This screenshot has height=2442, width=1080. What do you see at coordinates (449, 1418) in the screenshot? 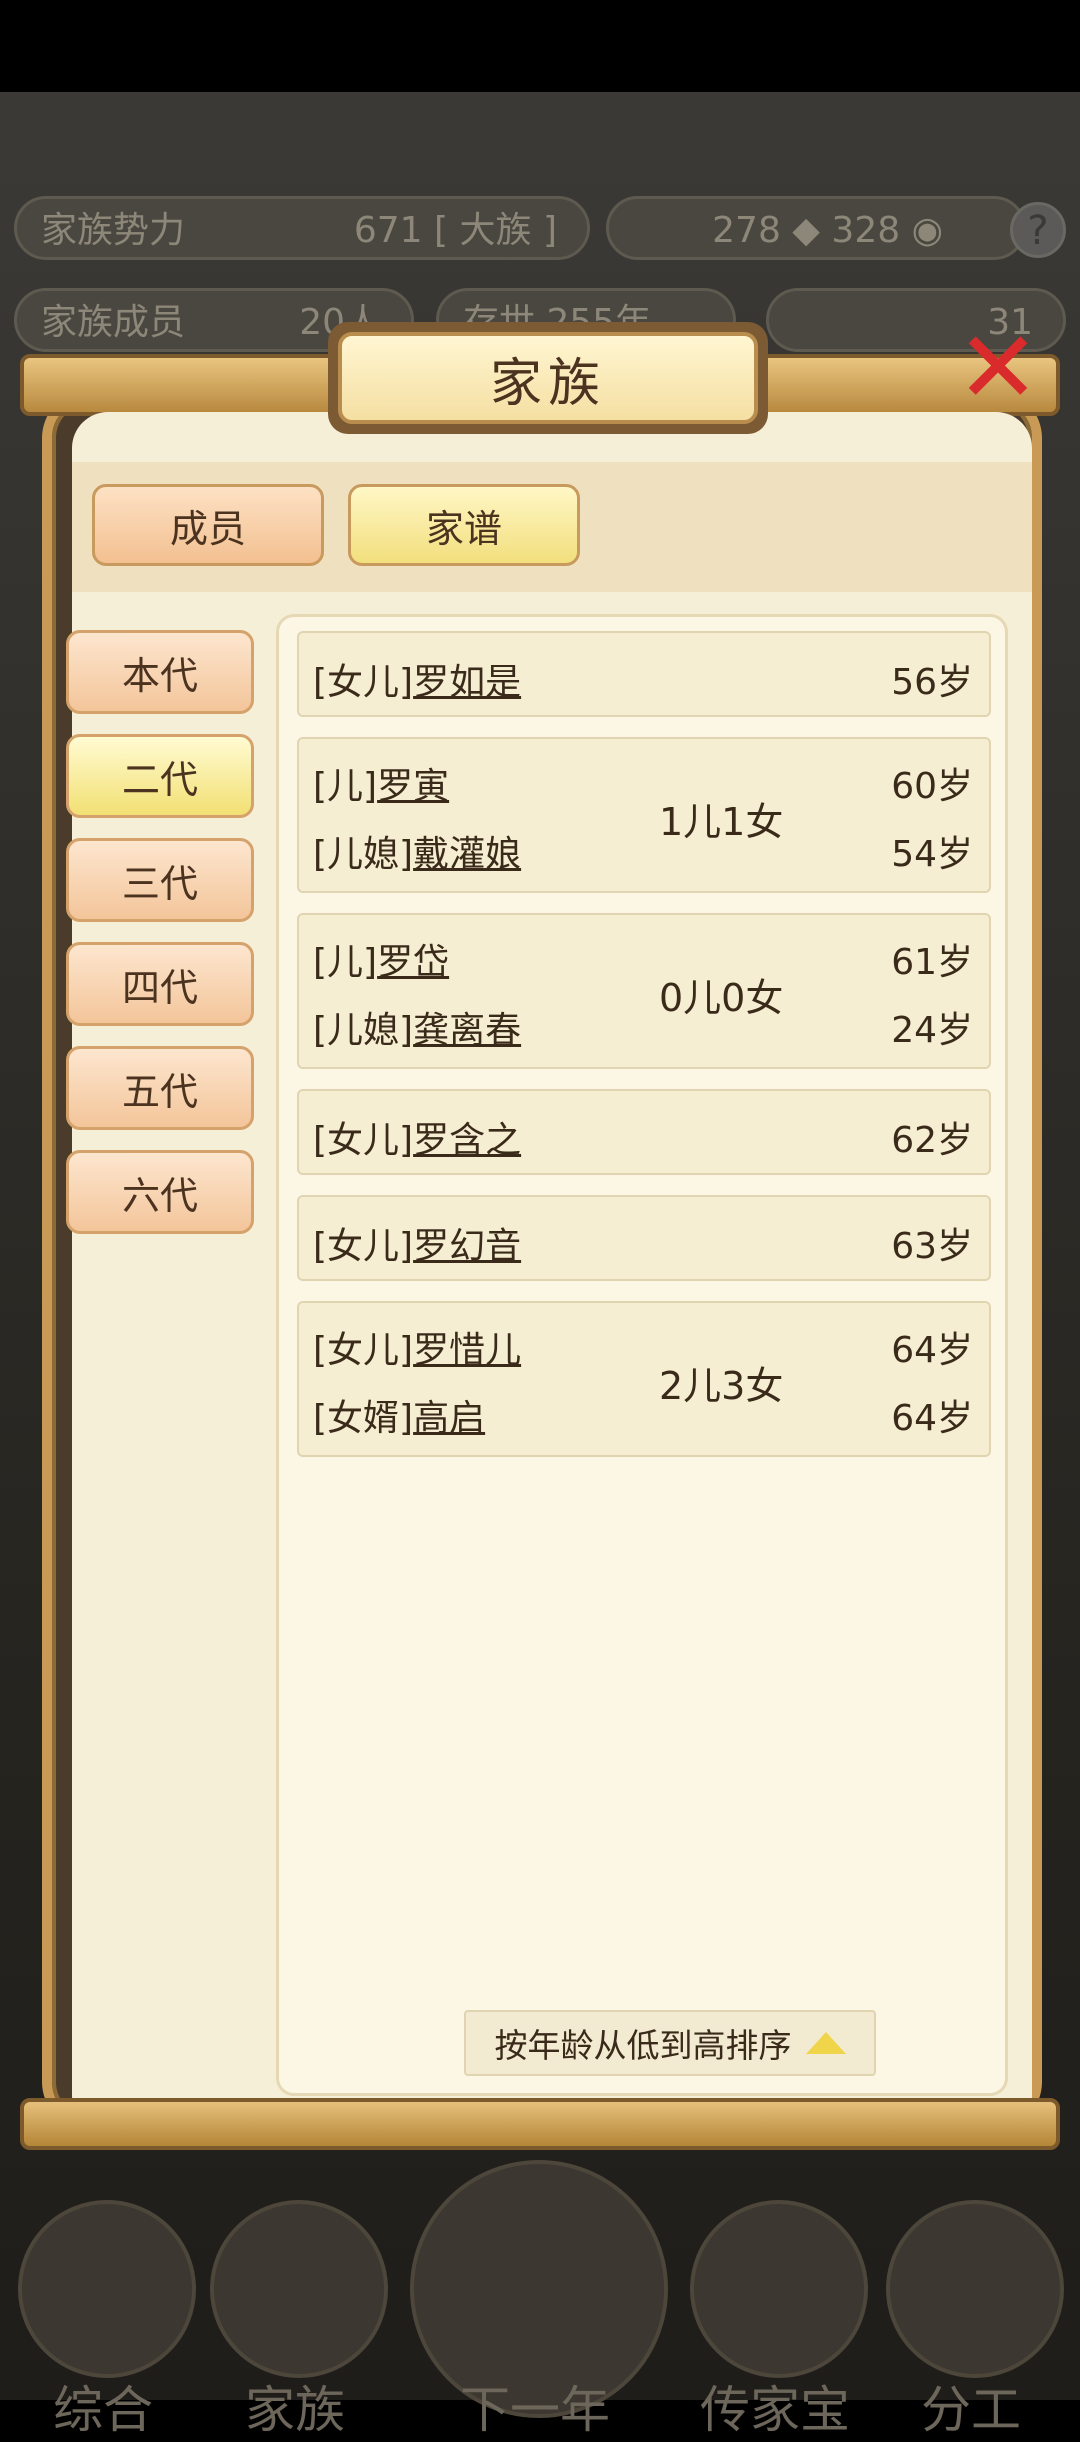
I see `spouse-name: 高启` at bounding box center [449, 1418].